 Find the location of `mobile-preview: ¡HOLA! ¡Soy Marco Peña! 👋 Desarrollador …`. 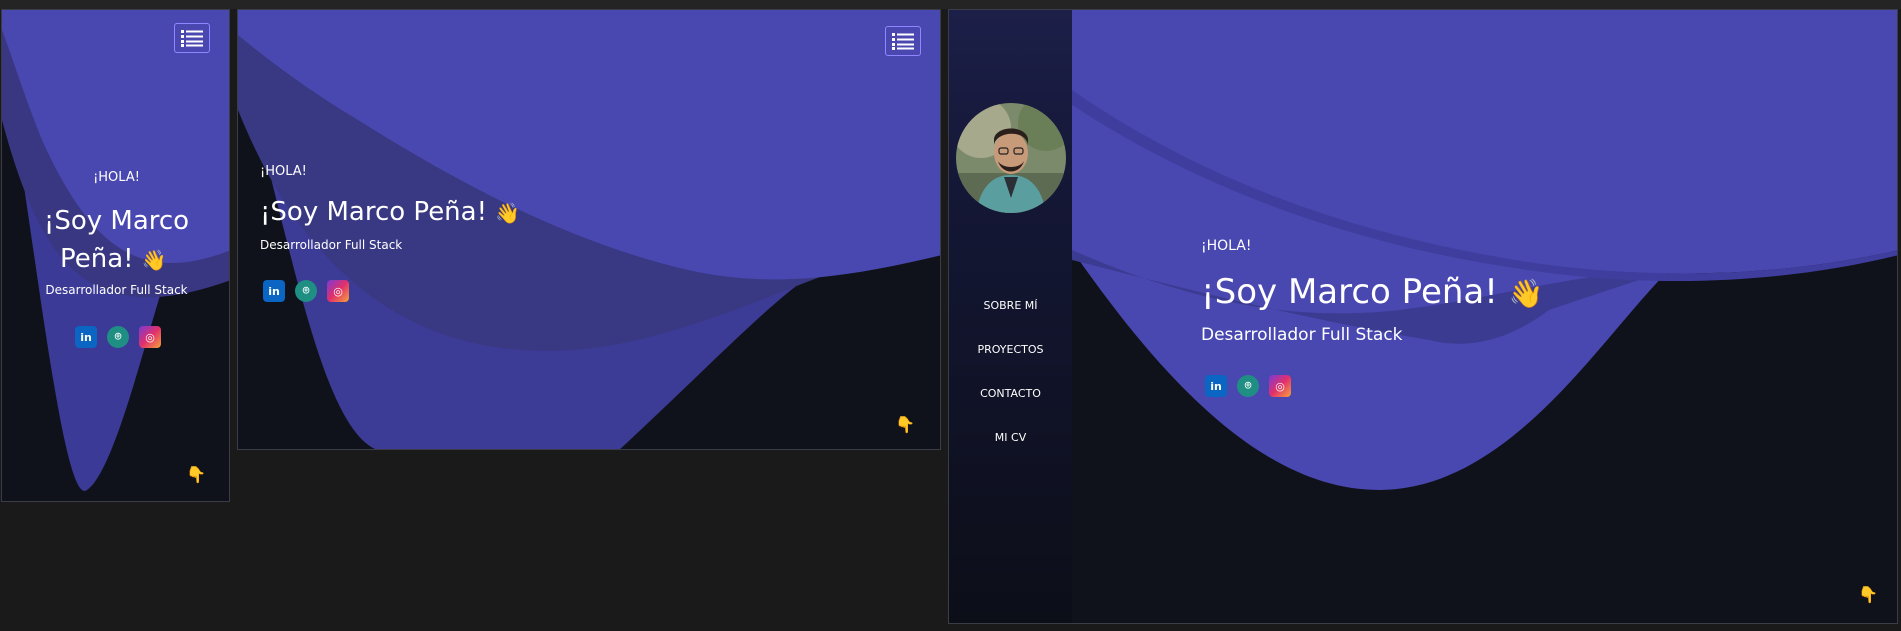

mobile-preview: ¡HOLA! ¡Soy Marco Peña! 👋 Desarrollador … is located at coordinates (115, 255).